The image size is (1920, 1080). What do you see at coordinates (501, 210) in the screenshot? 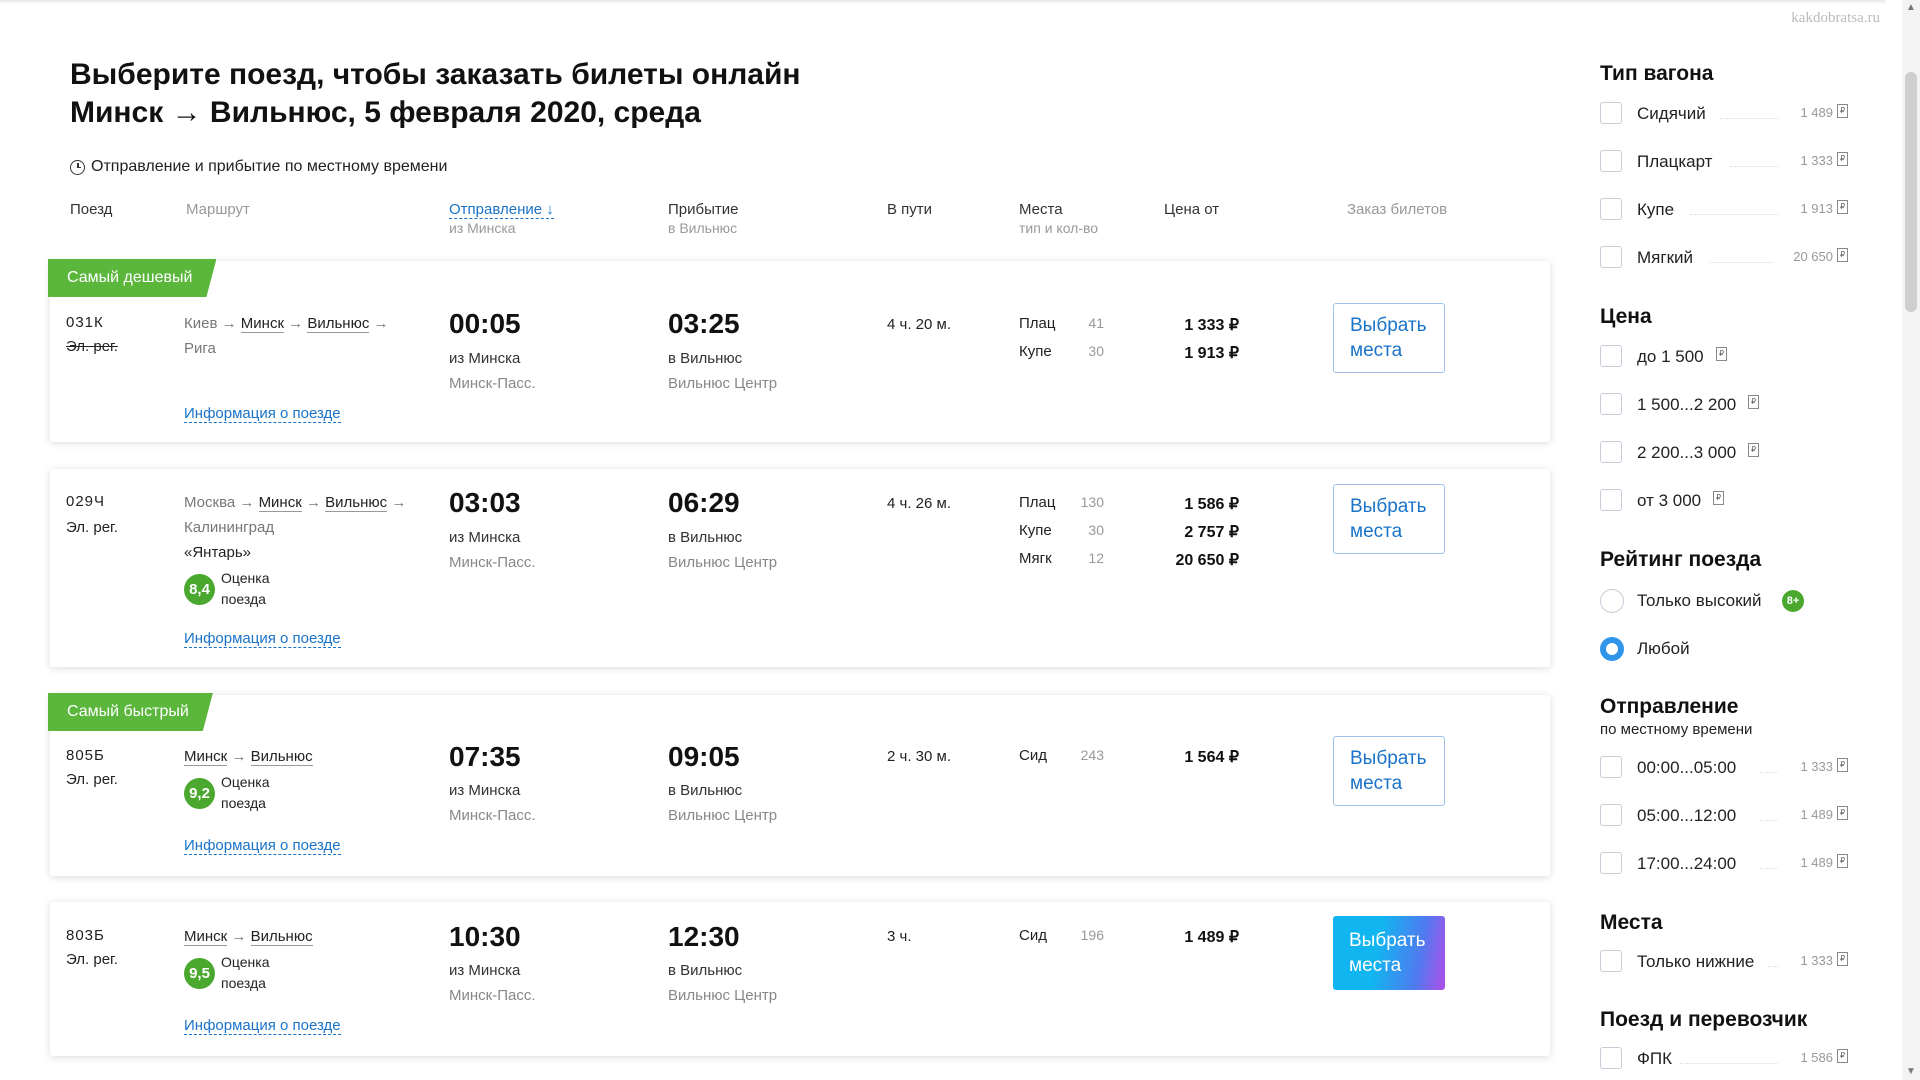
I see `col-departure-label: Отправление ↓` at bounding box center [501, 210].